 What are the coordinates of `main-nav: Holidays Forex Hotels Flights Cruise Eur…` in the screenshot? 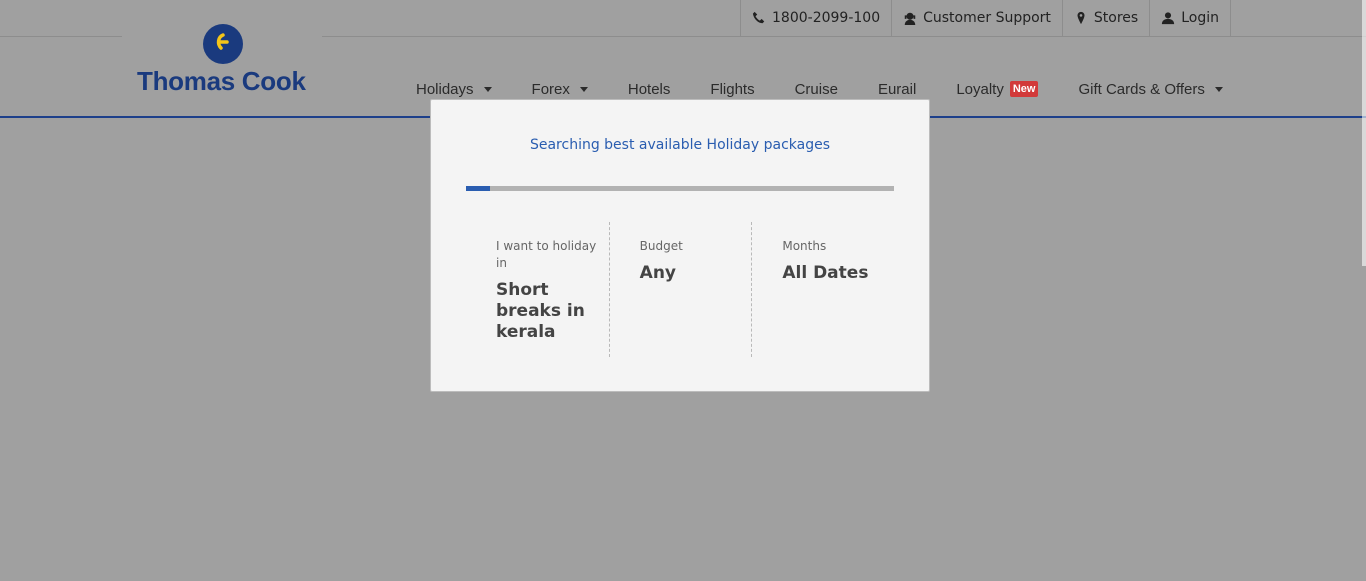 It's located at (819, 89).